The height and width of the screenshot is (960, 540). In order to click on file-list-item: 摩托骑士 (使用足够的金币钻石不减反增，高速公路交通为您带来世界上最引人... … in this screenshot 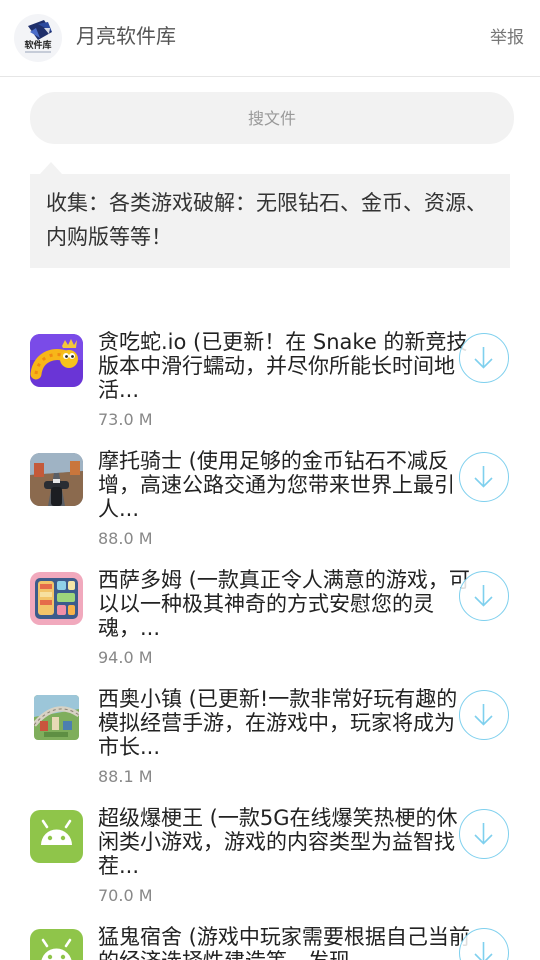, I will do `click(270, 508)`.